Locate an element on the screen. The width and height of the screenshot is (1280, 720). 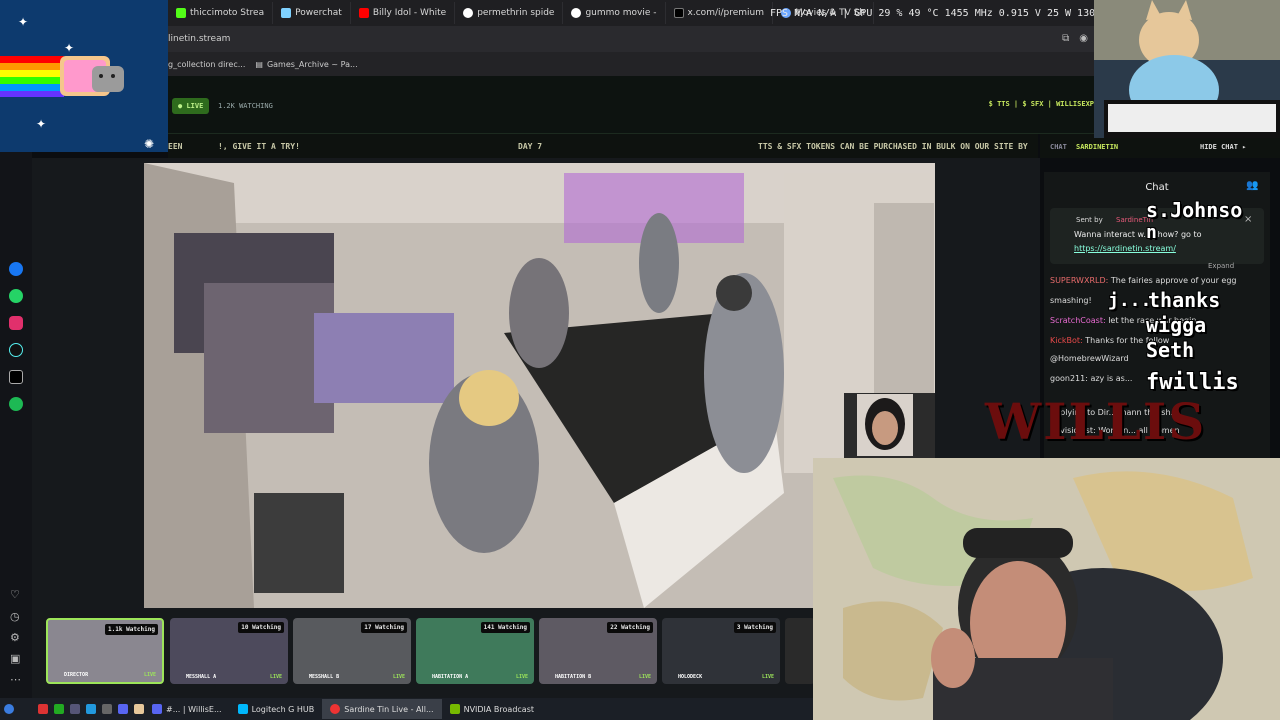
overlay-name: n is located at coordinates (1151, 232).